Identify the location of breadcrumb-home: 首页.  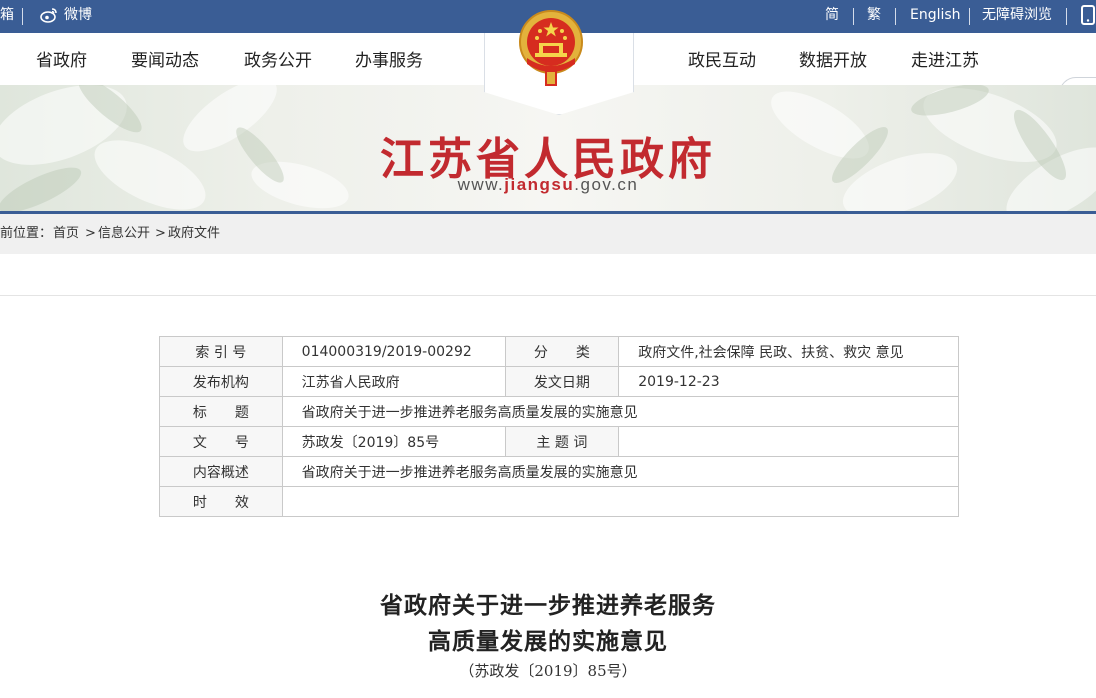
(66, 234).